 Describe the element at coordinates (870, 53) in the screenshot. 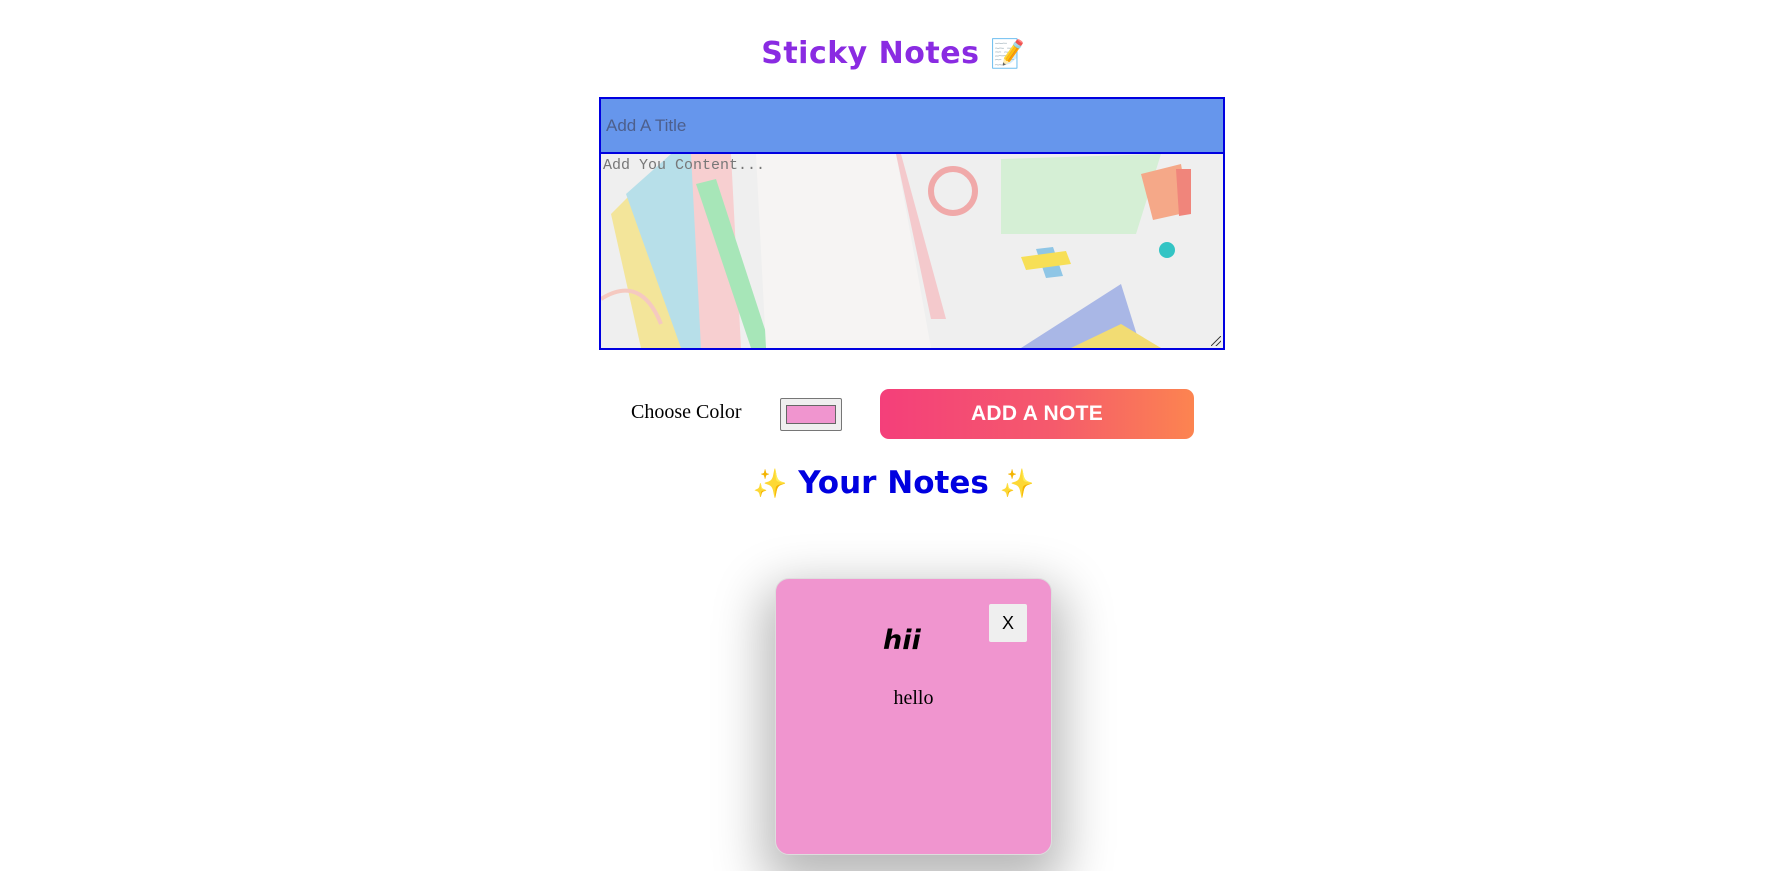

I see `app-title-text: Sticky Notes` at that location.